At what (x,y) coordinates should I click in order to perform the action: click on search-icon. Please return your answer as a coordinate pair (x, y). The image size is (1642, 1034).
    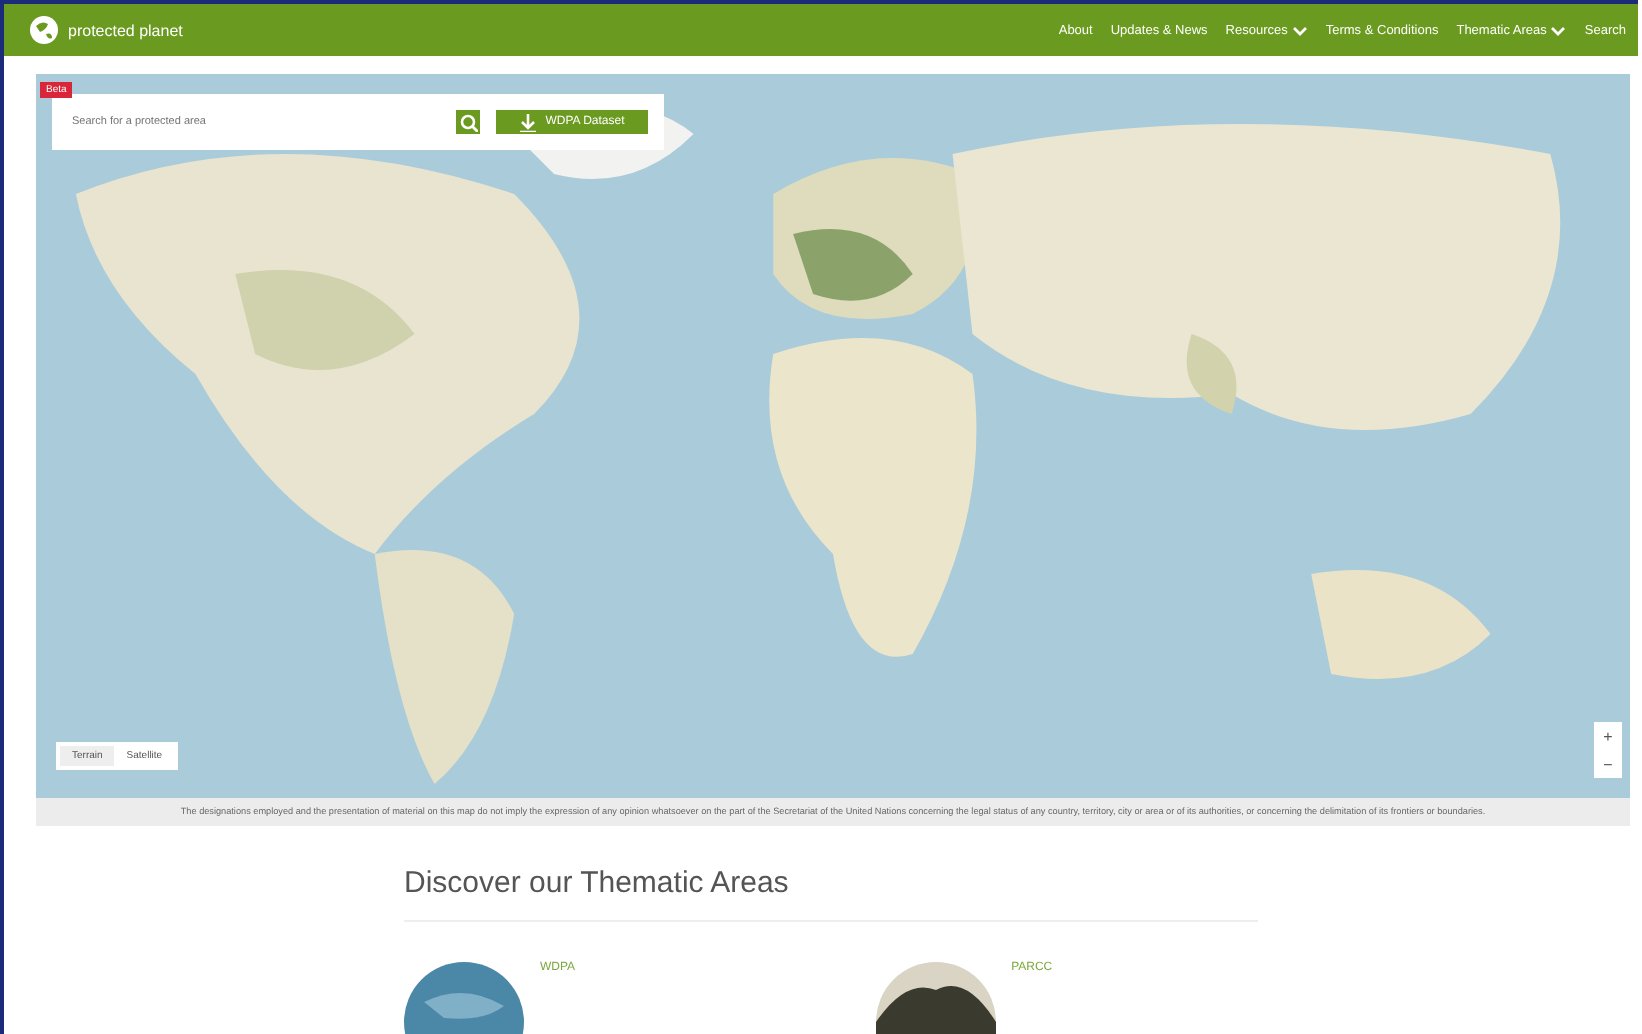
    Looking at the image, I should click on (468, 122).